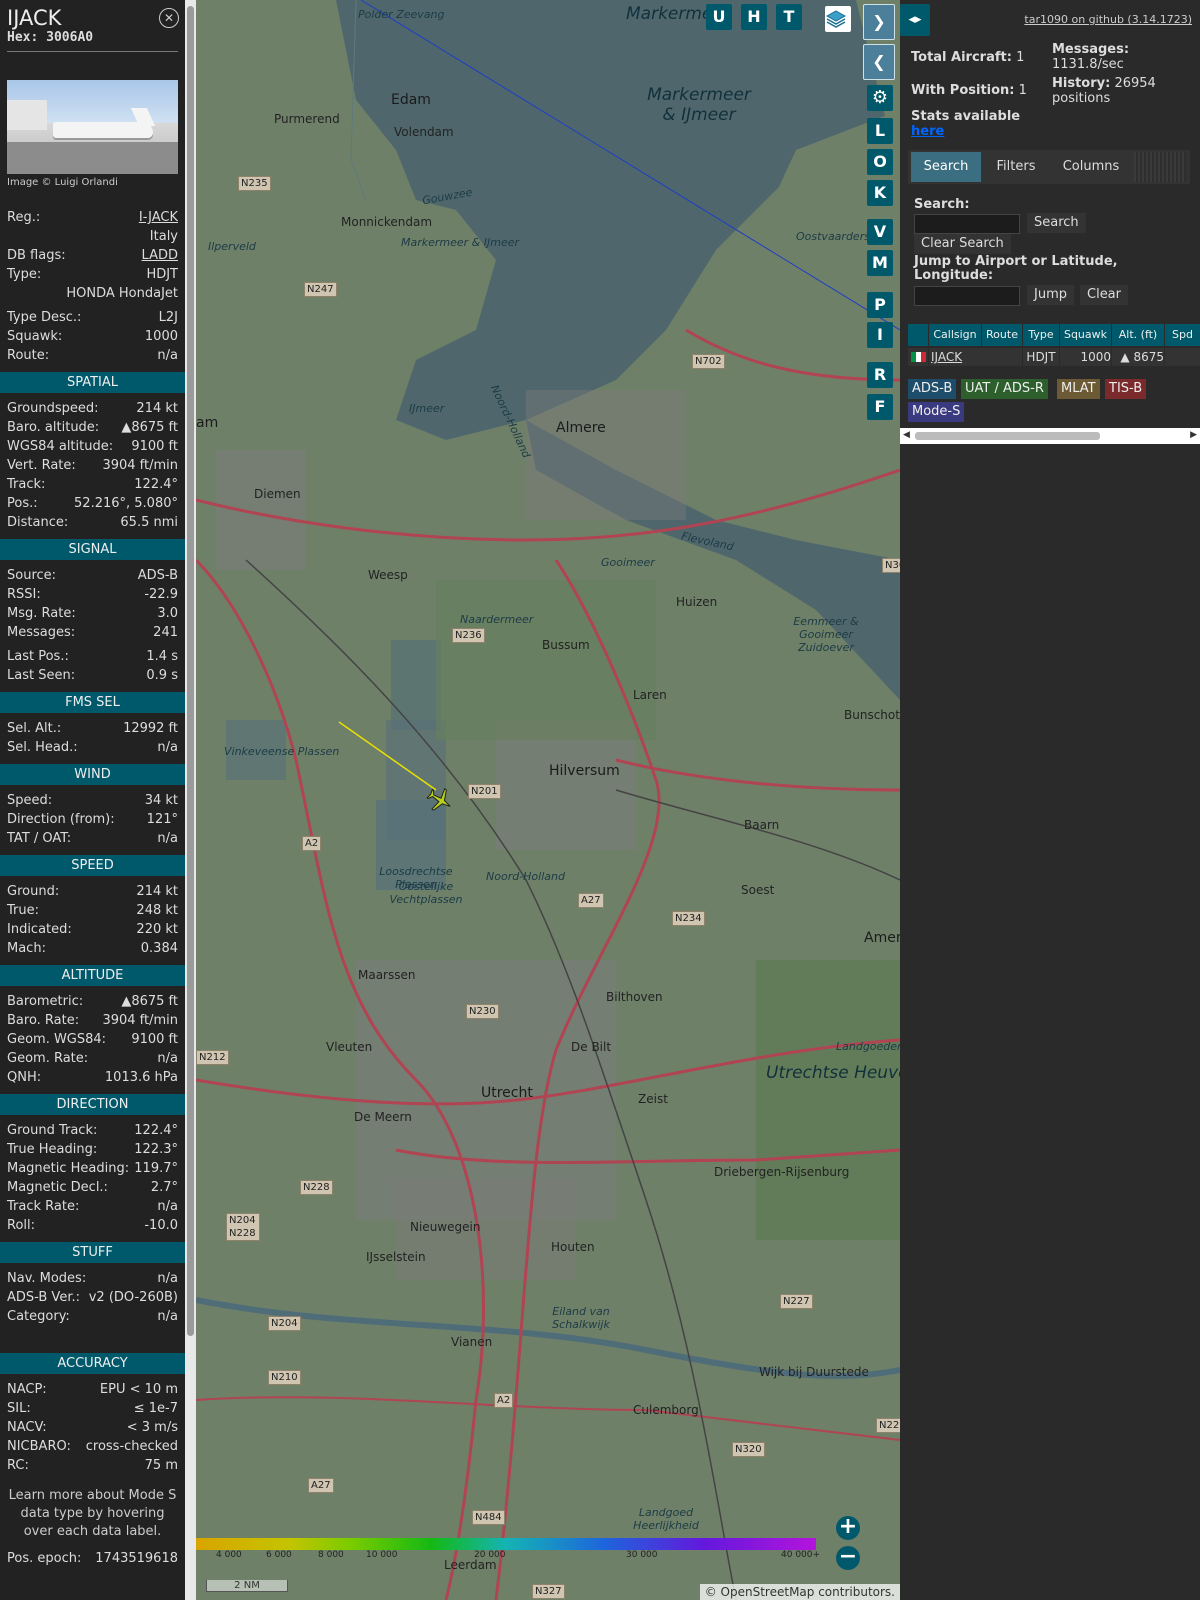 The height and width of the screenshot is (1600, 1200). I want to click on table-scroll-thumb, so click(1007, 436).